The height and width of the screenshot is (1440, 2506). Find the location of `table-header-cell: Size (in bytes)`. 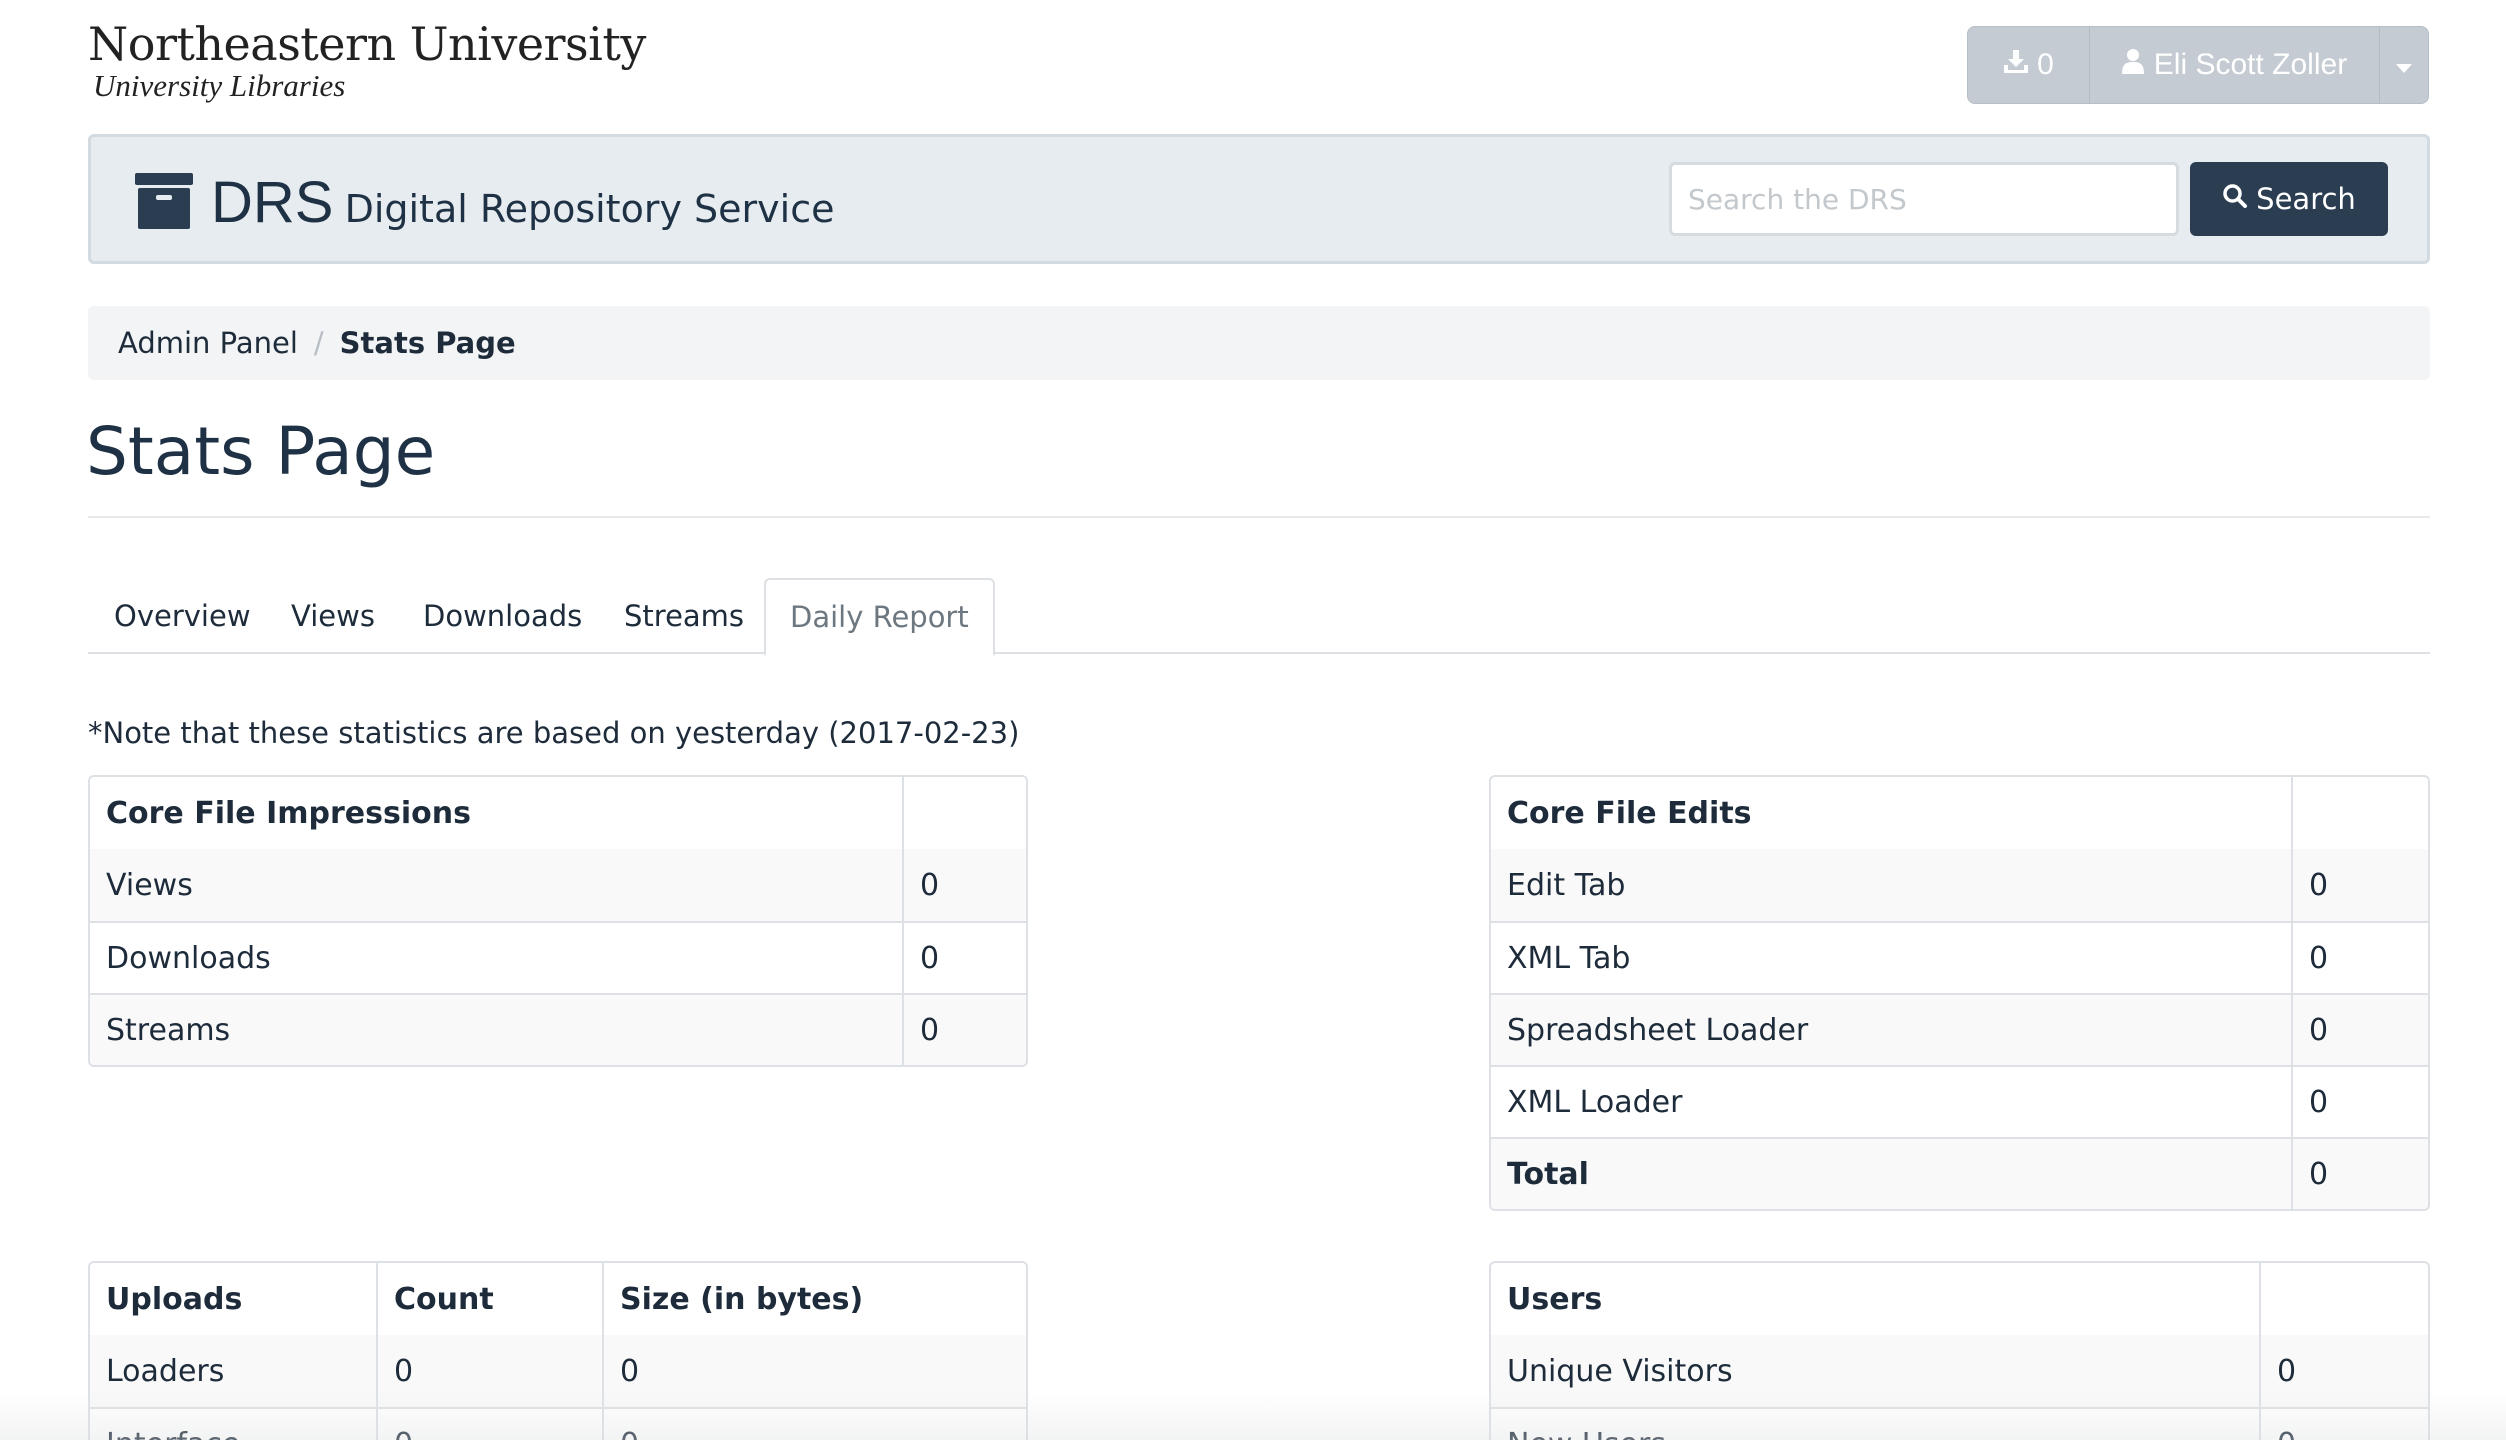

table-header-cell: Size (in bytes) is located at coordinates (814, 1299).